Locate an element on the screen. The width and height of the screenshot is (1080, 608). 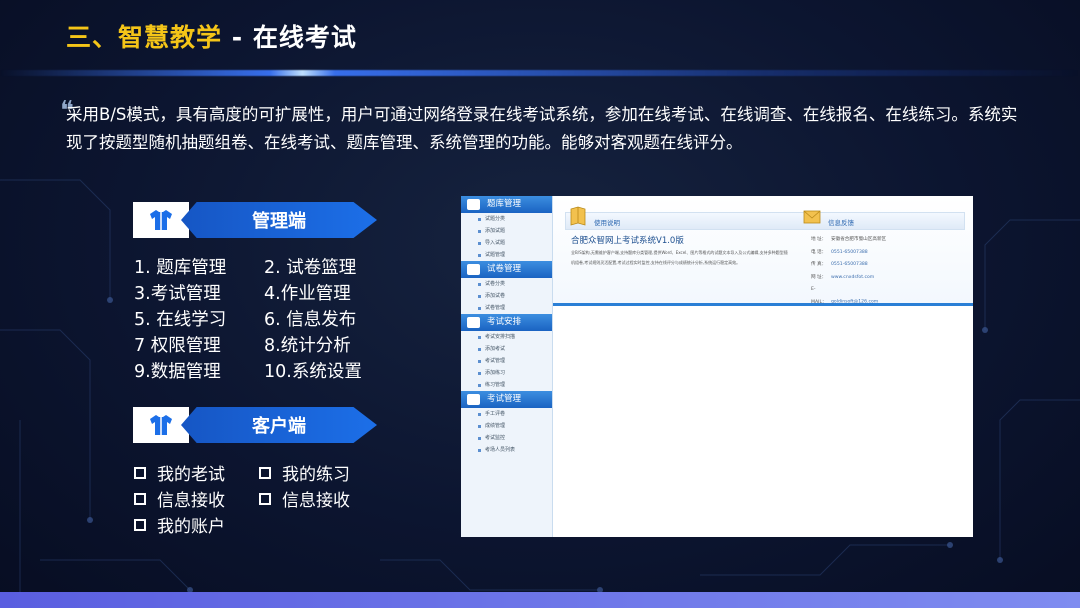
slide-title: 三、智慧教学 - 在线考试 is located at coordinates (211, 36).